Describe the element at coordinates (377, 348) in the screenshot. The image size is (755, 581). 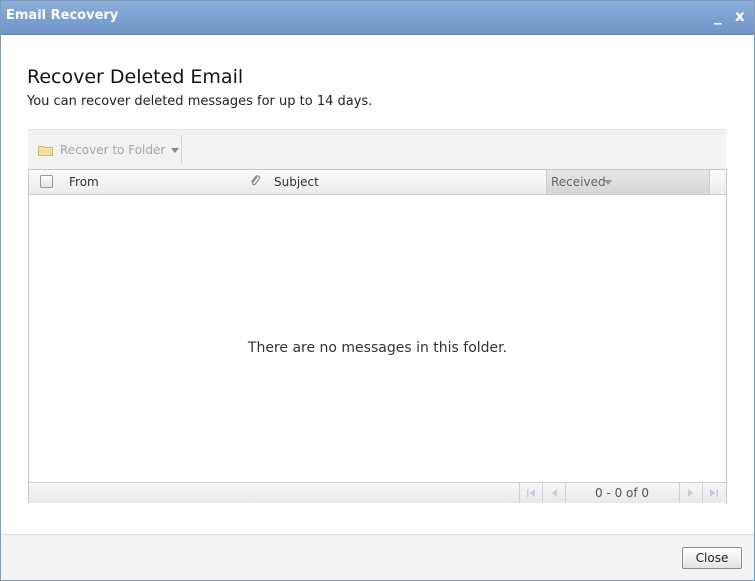
I see `empty-state-message: There are no messages in this folder.` at that location.